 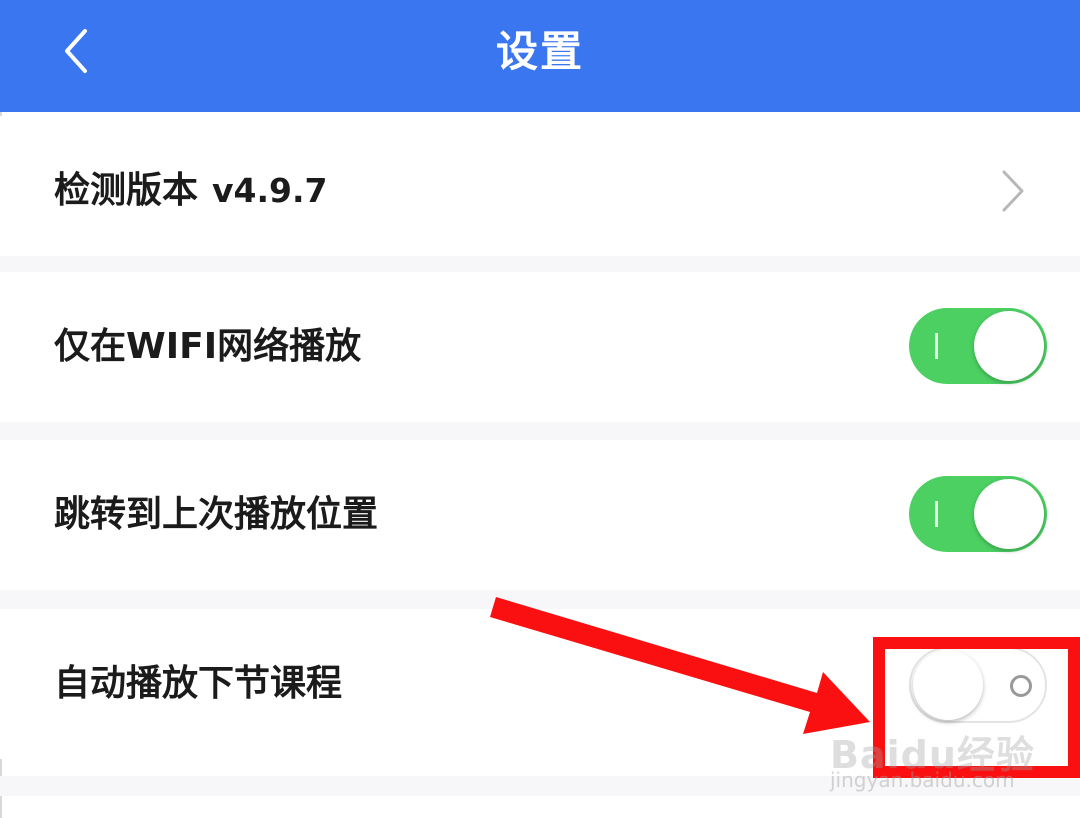 I want to click on chevron-right-icon, so click(x=1011, y=191).